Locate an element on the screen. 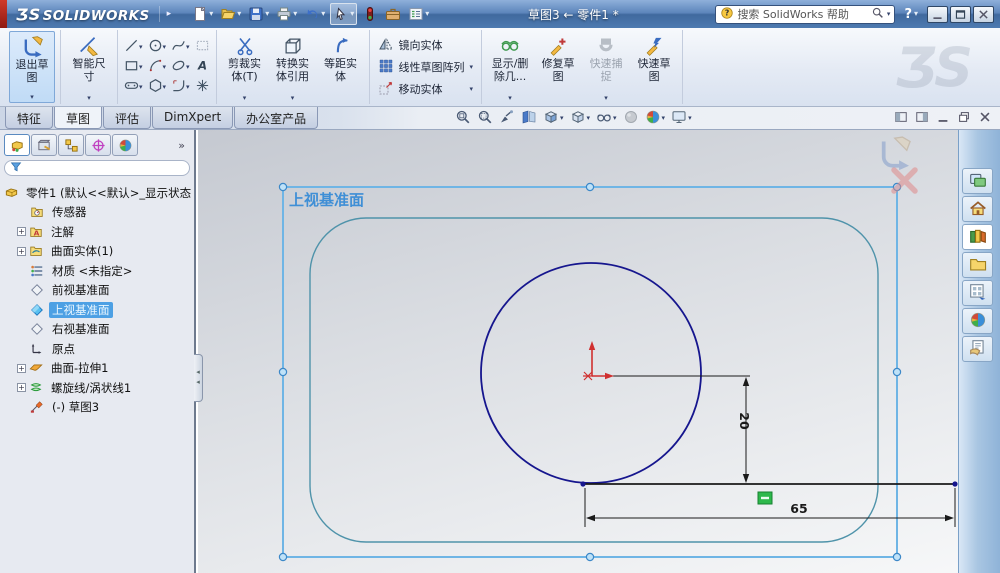 This screenshot has width=1000, height=573. display-style-button: ▾ is located at coordinates (580, 118).